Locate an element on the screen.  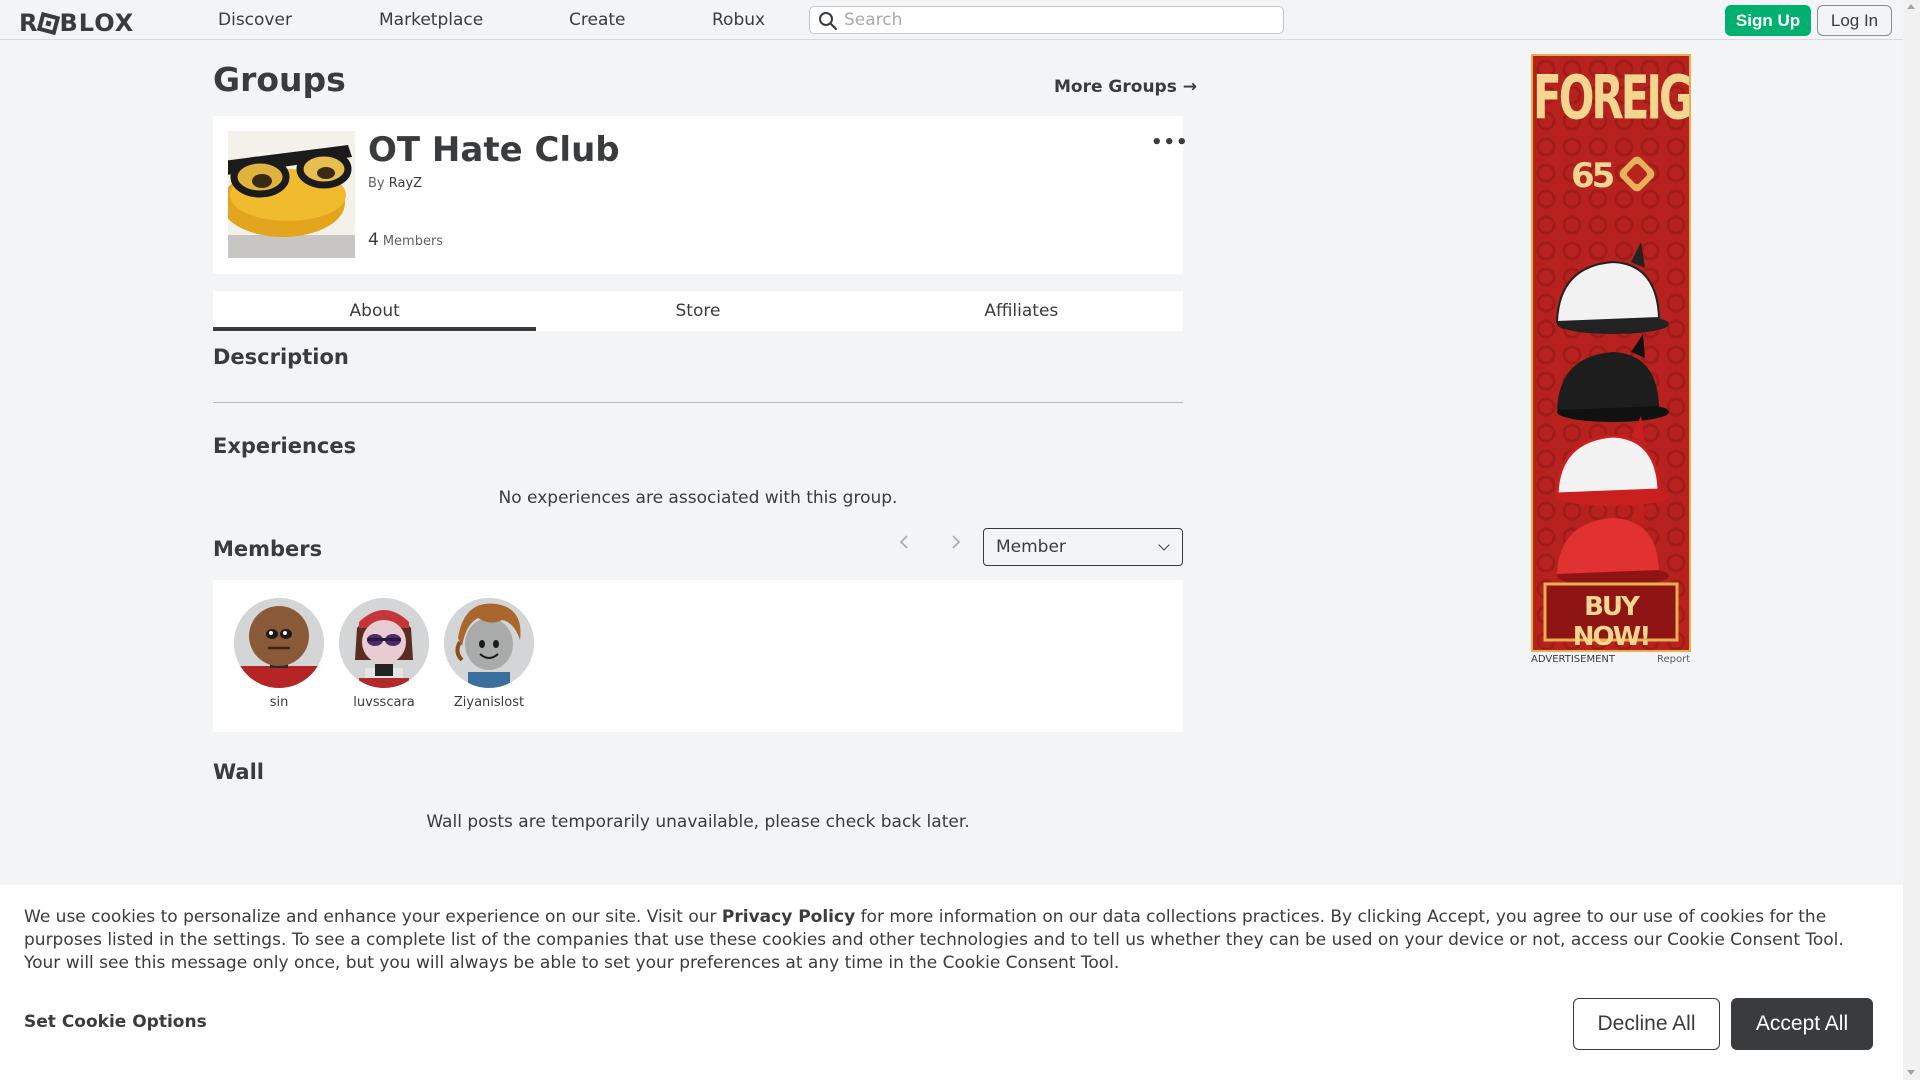
nav-create: Create is located at coordinates (597, 20).